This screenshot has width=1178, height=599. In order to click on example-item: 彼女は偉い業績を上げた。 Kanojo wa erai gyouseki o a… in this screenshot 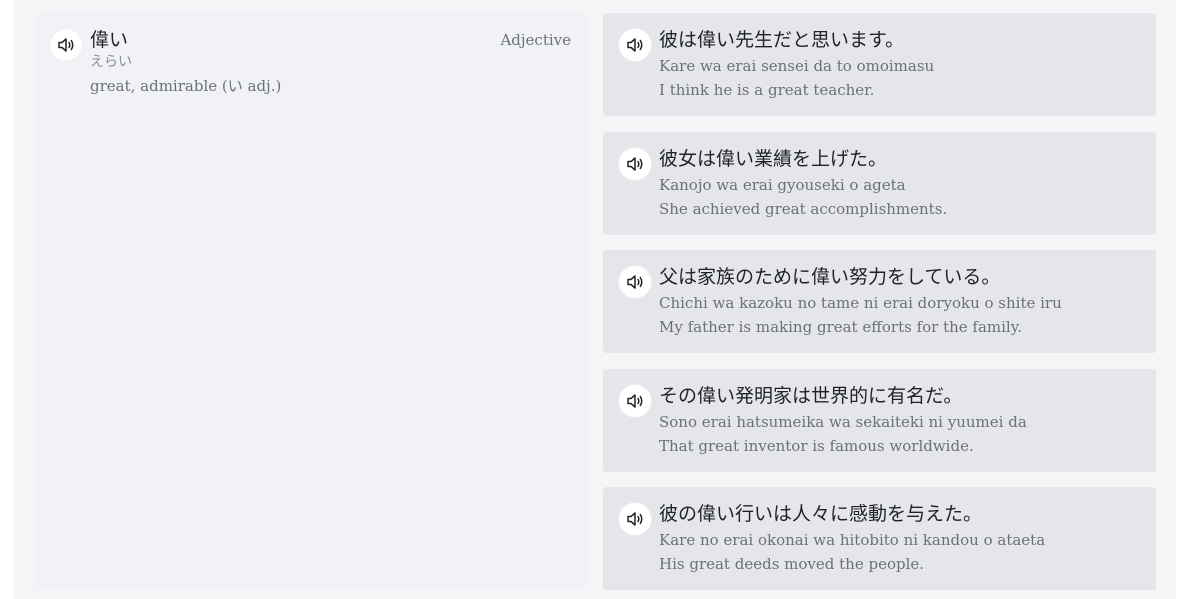, I will do `click(879, 183)`.